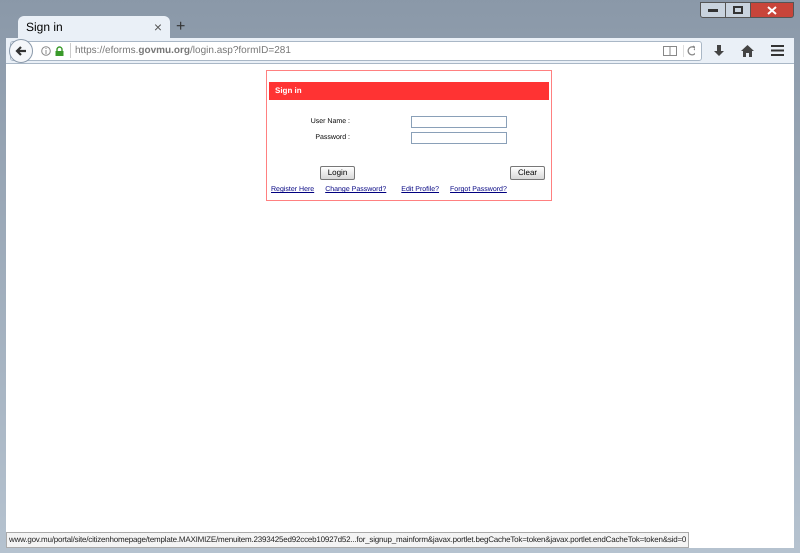  What do you see at coordinates (777, 50) in the screenshot?
I see `menu-icon` at bounding box center [777, 50].